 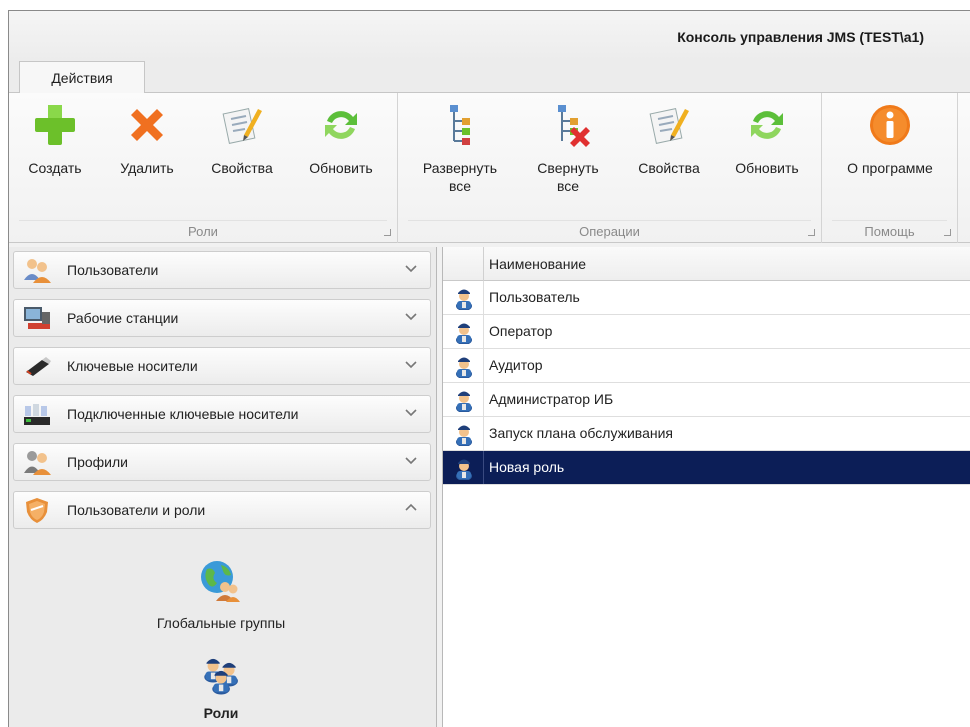 I want to click on role-name: Запуск плана обслуживания, so click(x=581, y=433).